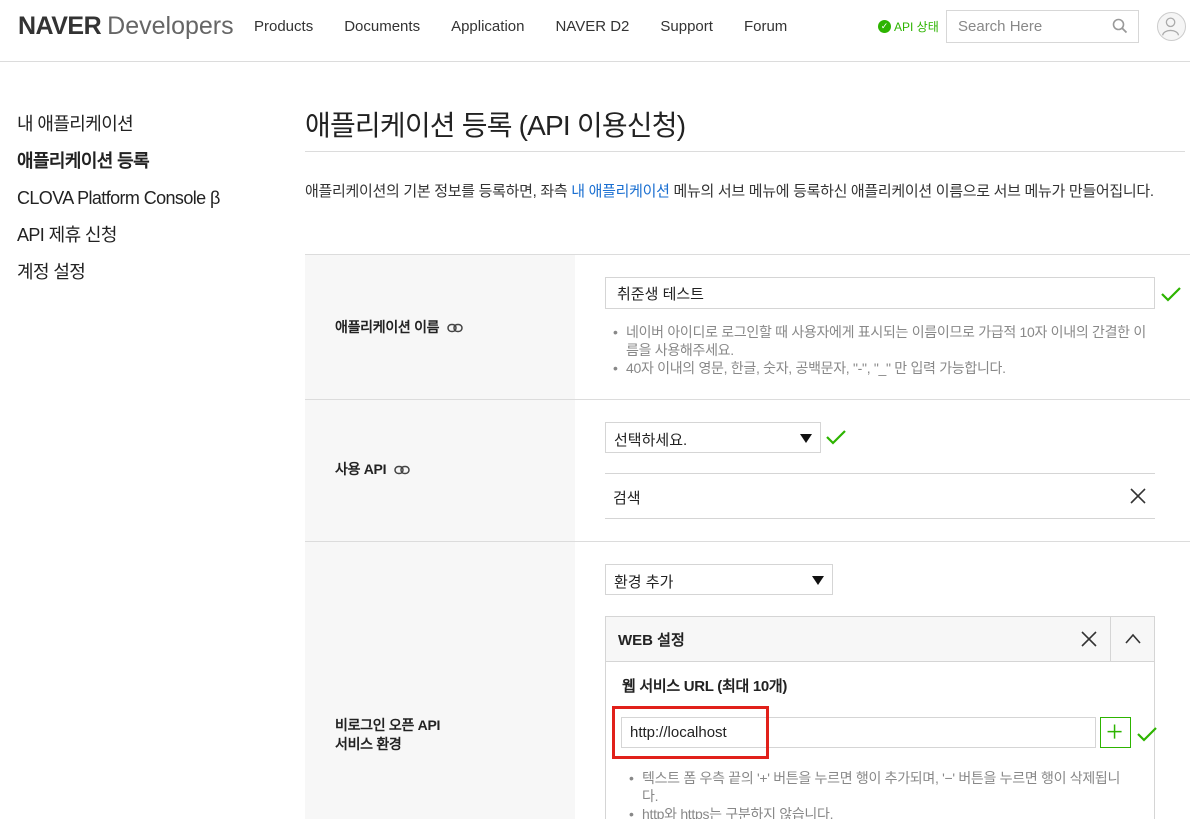  I want to click on chevron-up-icon, so click(1133, 639).